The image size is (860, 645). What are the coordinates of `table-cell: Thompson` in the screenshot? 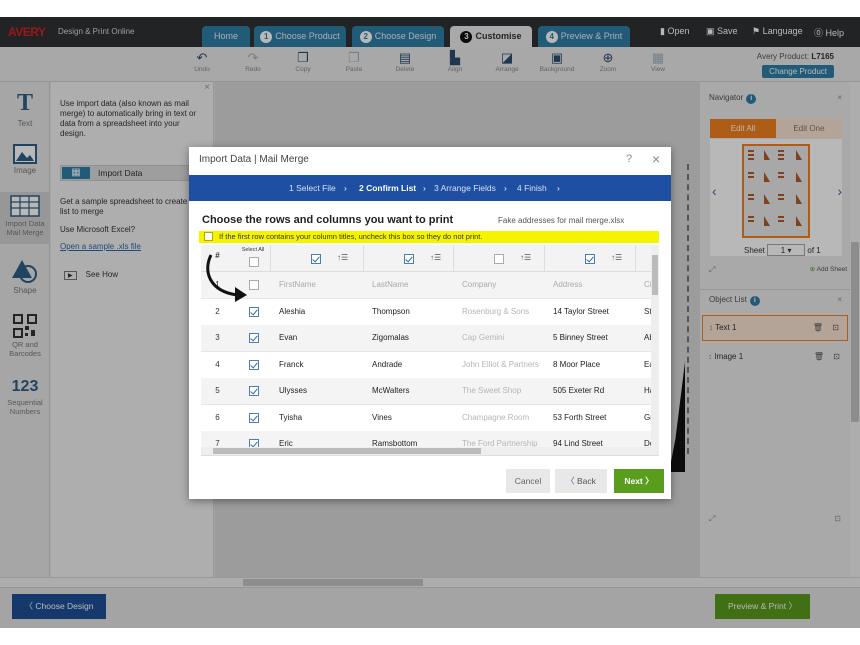 It's located at (391, 311).